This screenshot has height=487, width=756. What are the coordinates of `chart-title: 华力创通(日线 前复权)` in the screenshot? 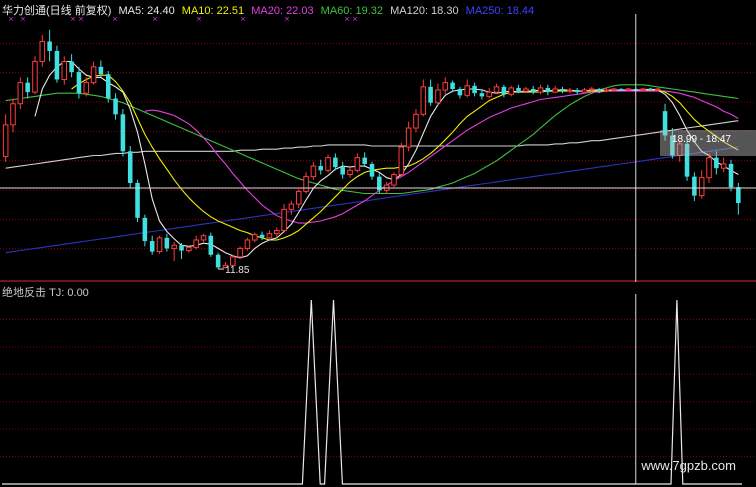 It's located at (57, 11).